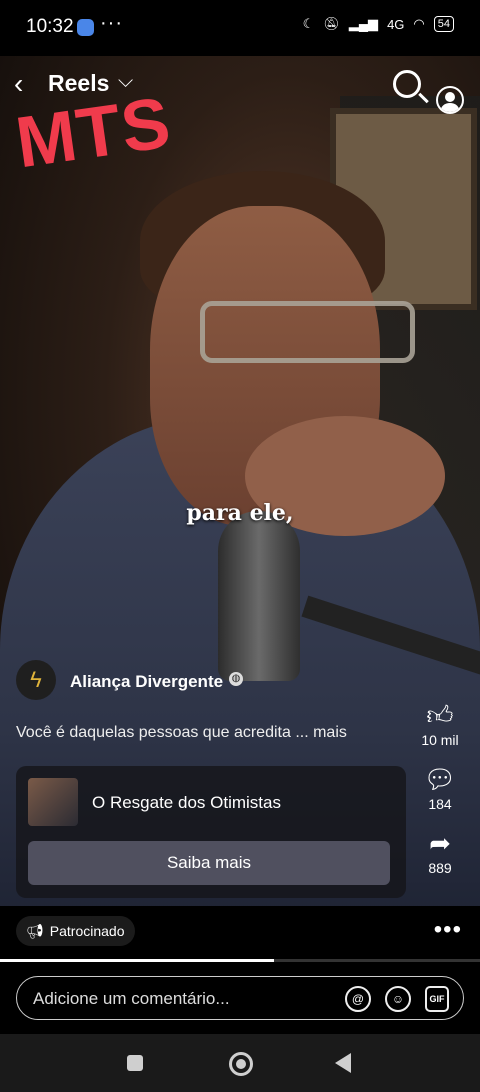 This screenshot has width=480, height=1092. What do you see at coordinates (209, 863) in the screenshot?
I see `learn-more-button: Saiba mais` at bounding box center [209, 863].